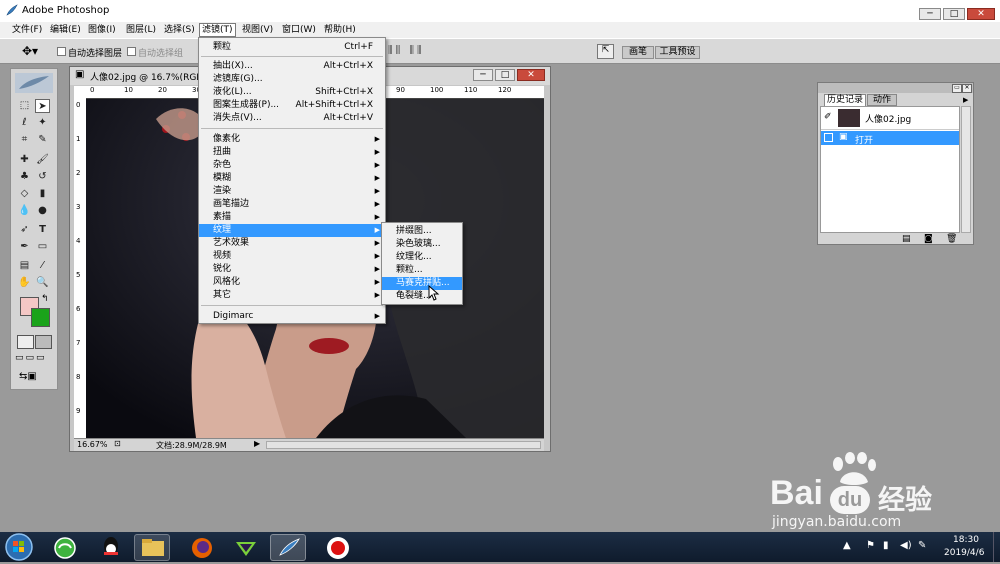 The height and width of the screenshot is (564, 1000). I want to click on clock-date: 2019/4/6, so click(964, 553).